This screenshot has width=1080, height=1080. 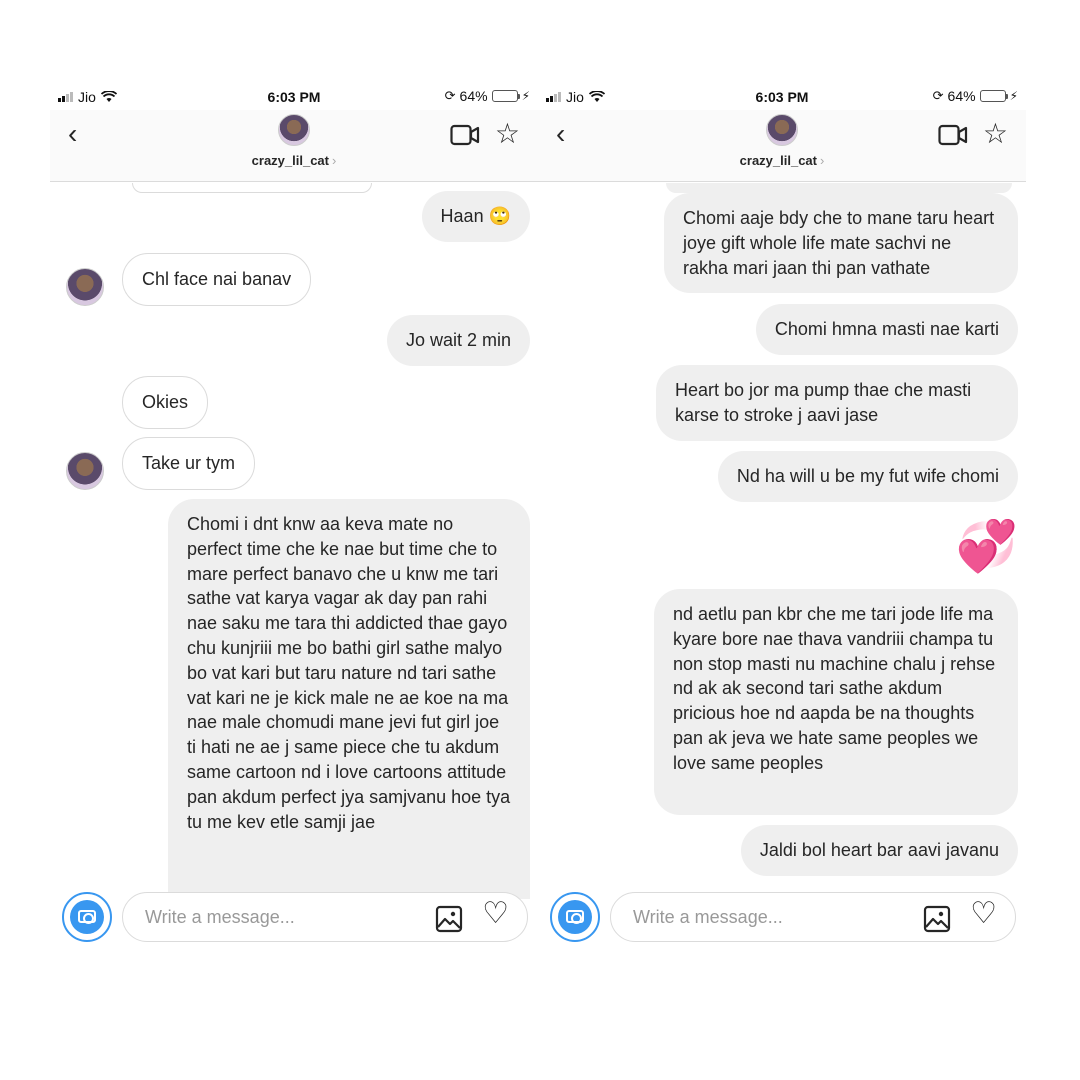 What do you see at coordinates (189, 463) in the screenshot?
I see `message-bubble-received: Take ur tym` at bounding box center [189, 463].